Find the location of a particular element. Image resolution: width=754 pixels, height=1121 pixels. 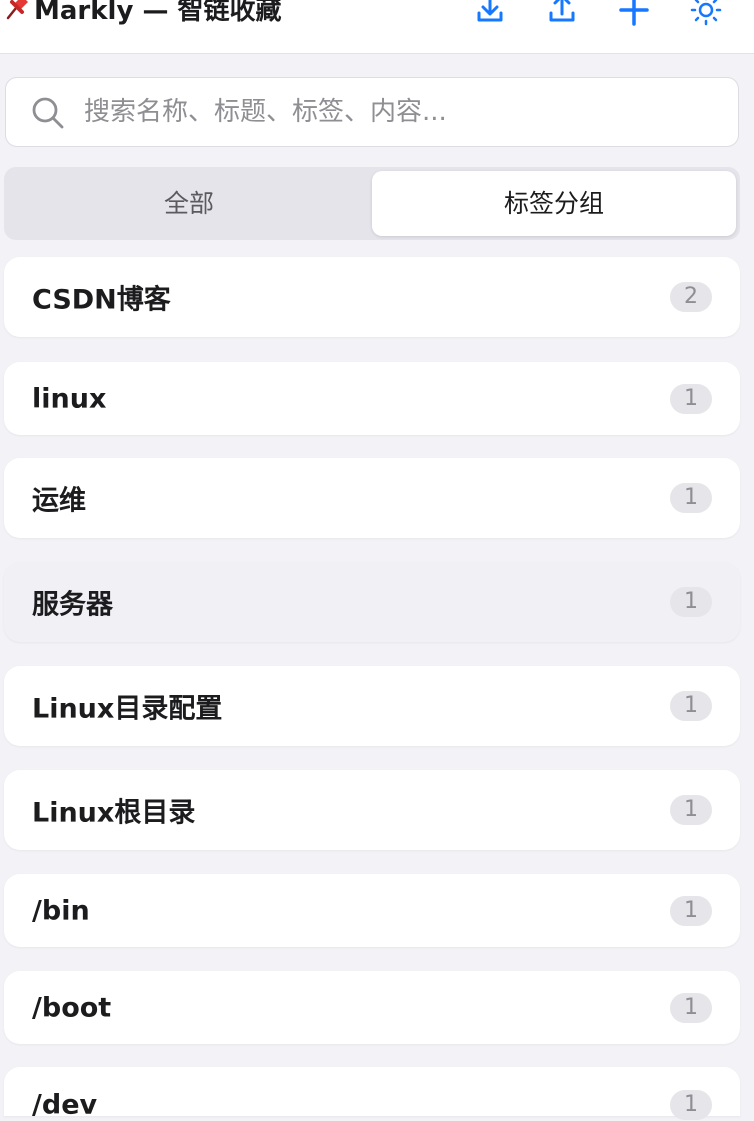

add-bookmark-button is located at coordinates (634, 16).